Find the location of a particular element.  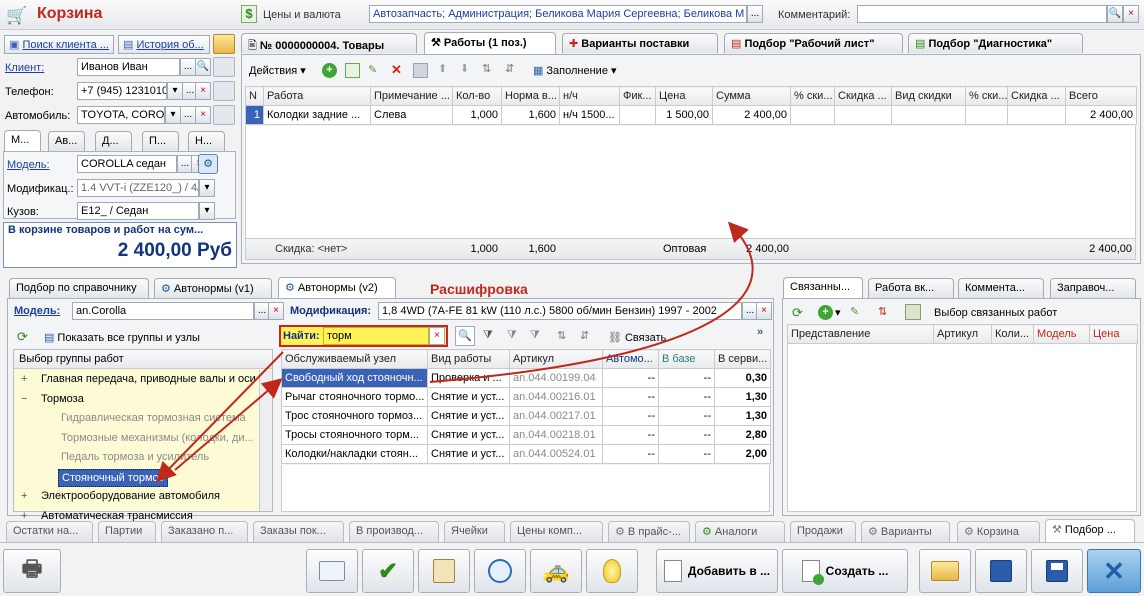

col-representation: Представление is located at coordinates (860, 334).